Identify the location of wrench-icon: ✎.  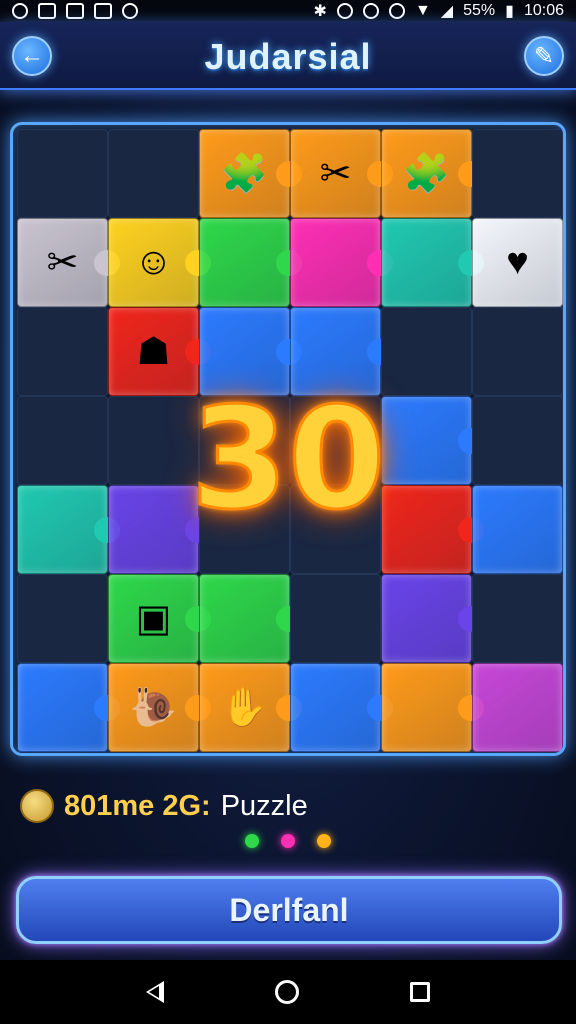
(544, 56).